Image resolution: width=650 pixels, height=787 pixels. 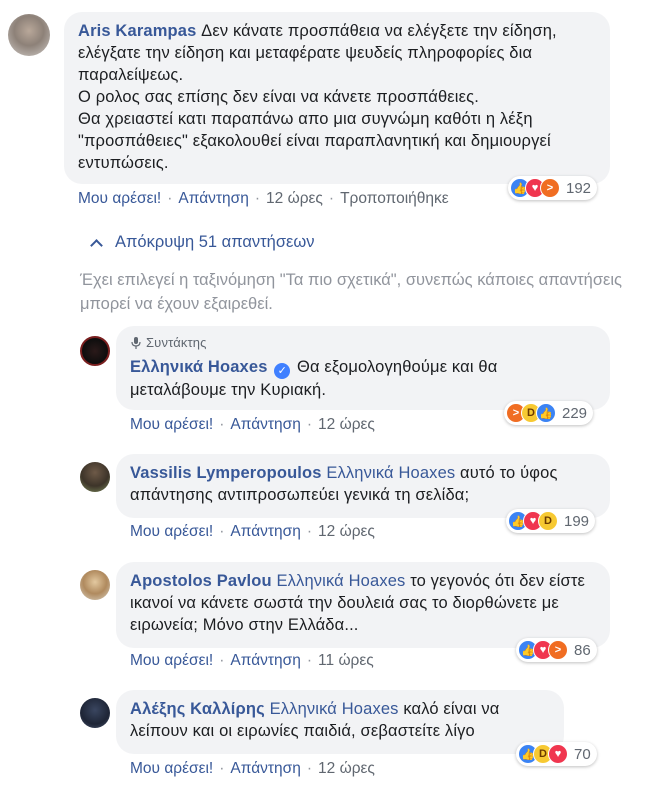 I want to click on reply-actions: Μου αρέσει! · Απάντηση · 11 ώρες, so click(x=252, y=660).